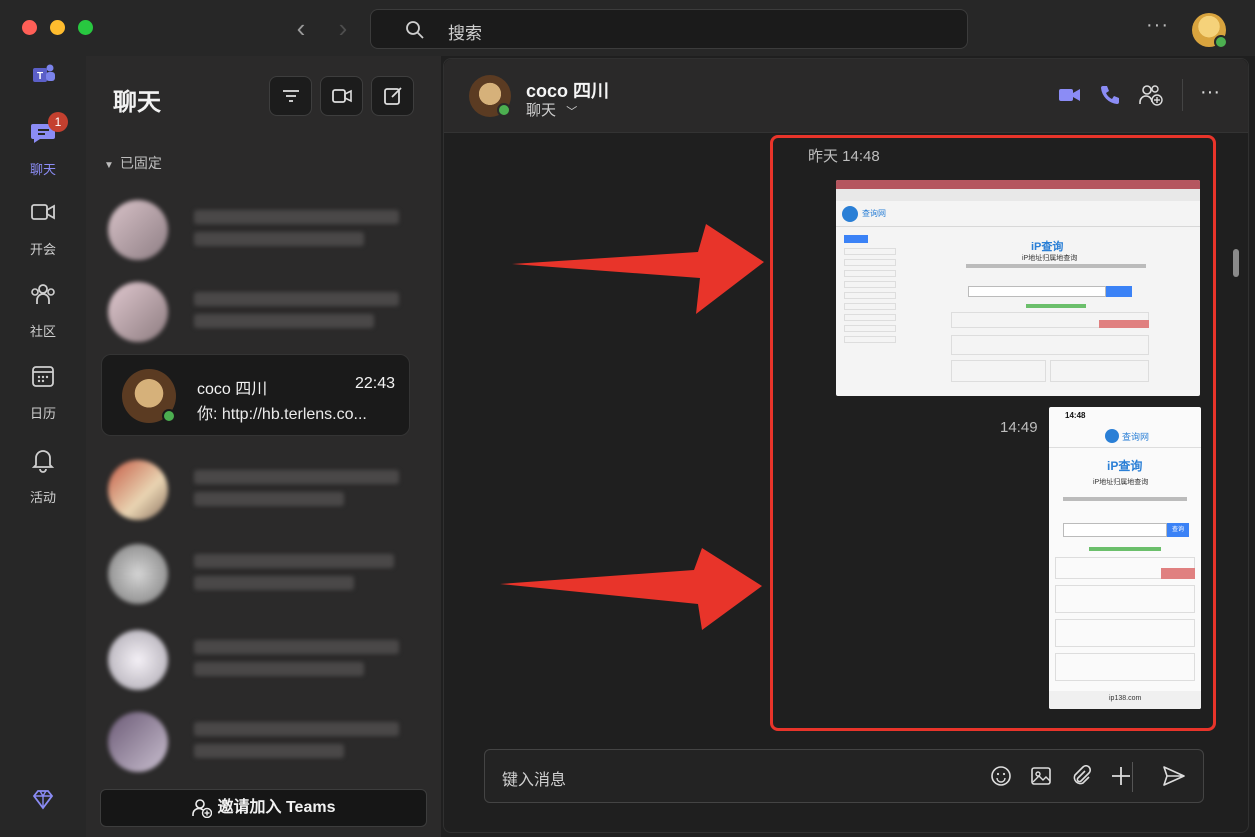 Image resolution: width=1255 pixels, height=837 pixels. Describe the element at coordinates (669, 29) in the screenshot. I see `search-bar: 搜索` at that location.